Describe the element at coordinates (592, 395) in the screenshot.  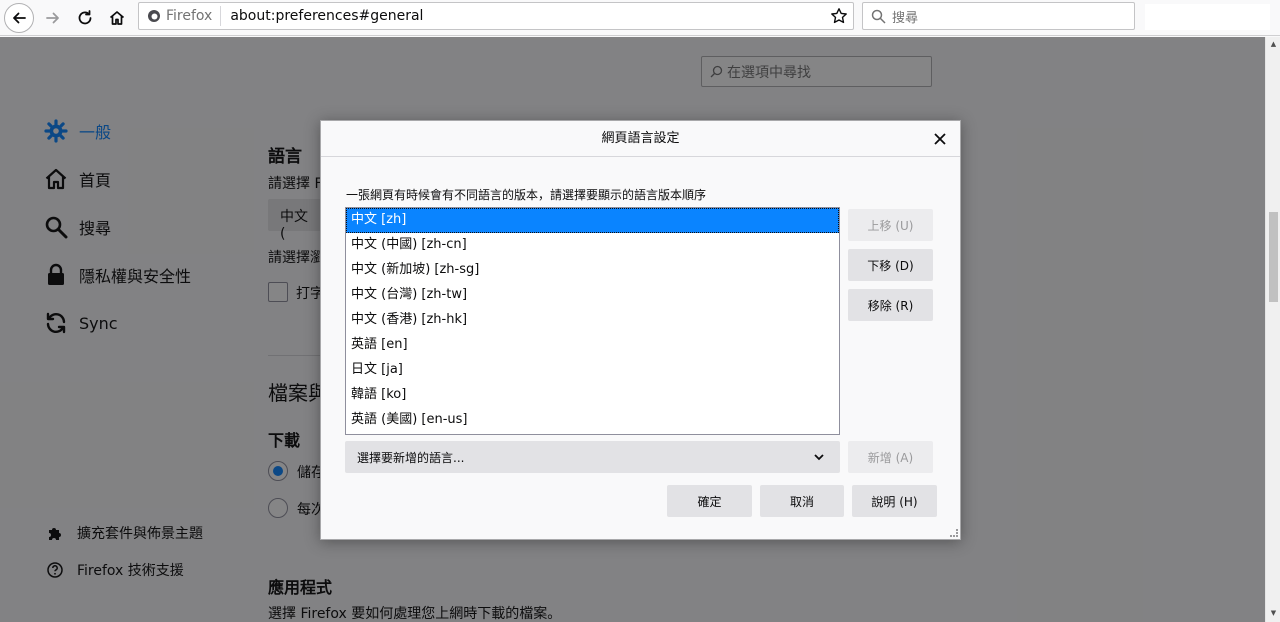
I see `list-item: 韓語 [ko]` at that location.